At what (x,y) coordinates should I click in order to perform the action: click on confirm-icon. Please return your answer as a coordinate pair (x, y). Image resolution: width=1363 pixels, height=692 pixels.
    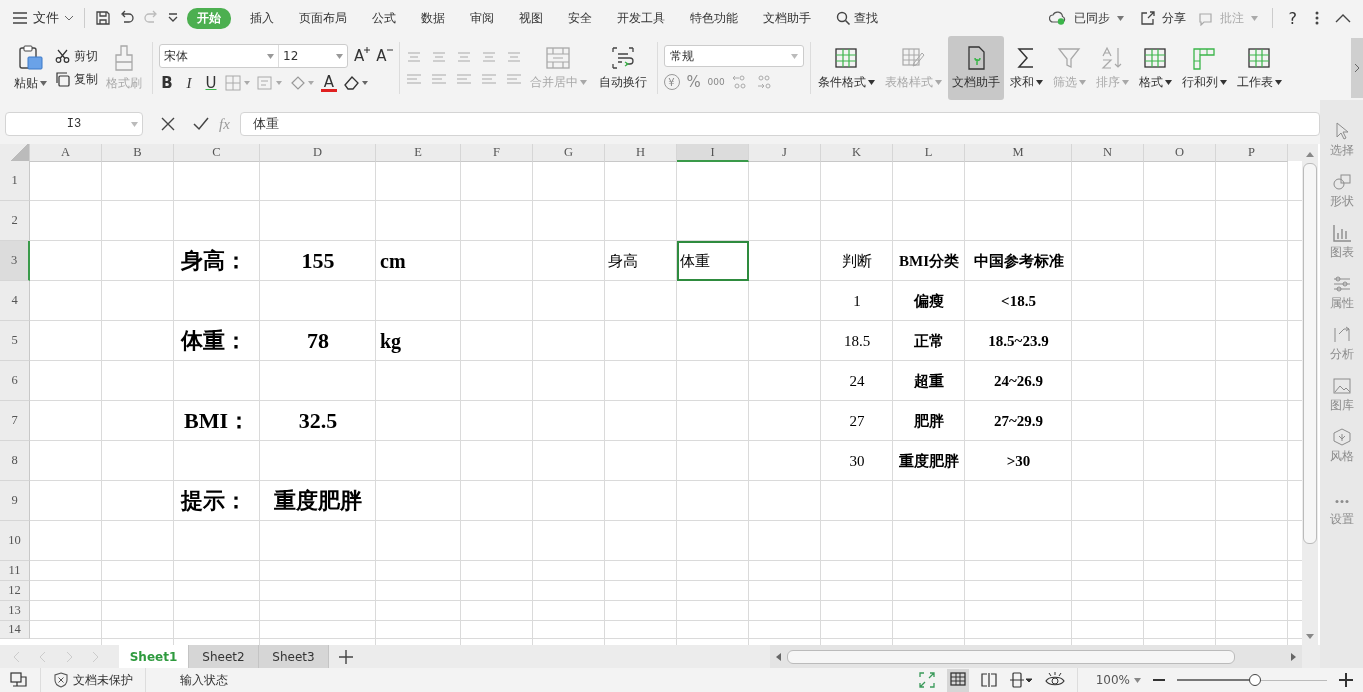
    Looking at the image, I should click on (201, 124).